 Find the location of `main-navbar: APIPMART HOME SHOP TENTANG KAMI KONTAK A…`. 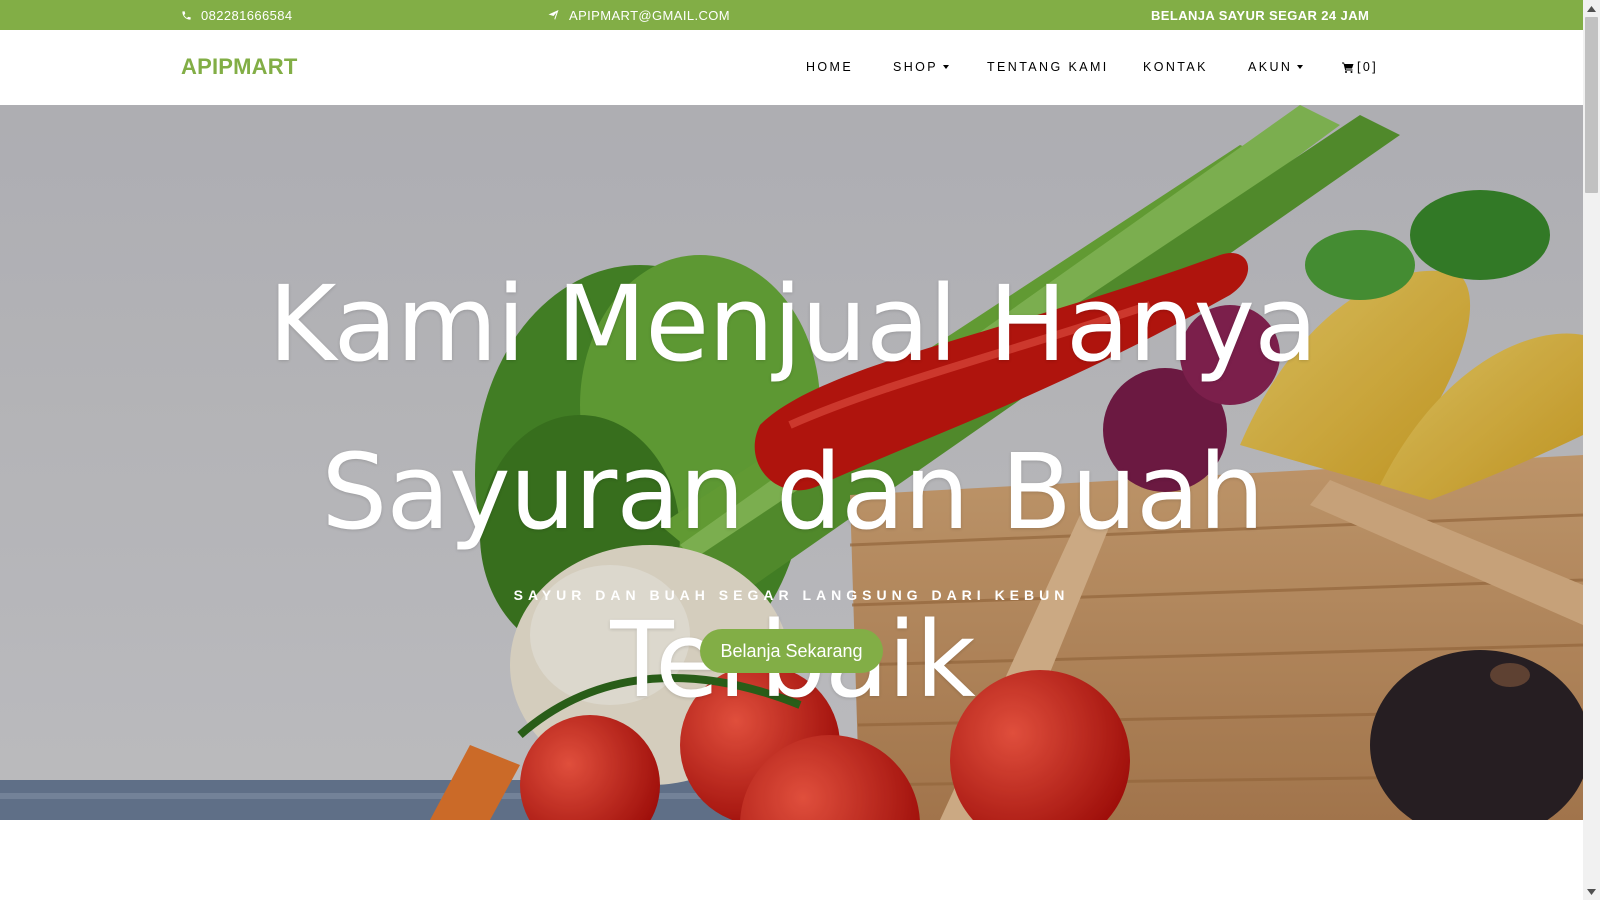

main-navbar: APIPMART HOME SHOP TENTANG KAMI KONTAK A… is located at coordinates (791, 67).